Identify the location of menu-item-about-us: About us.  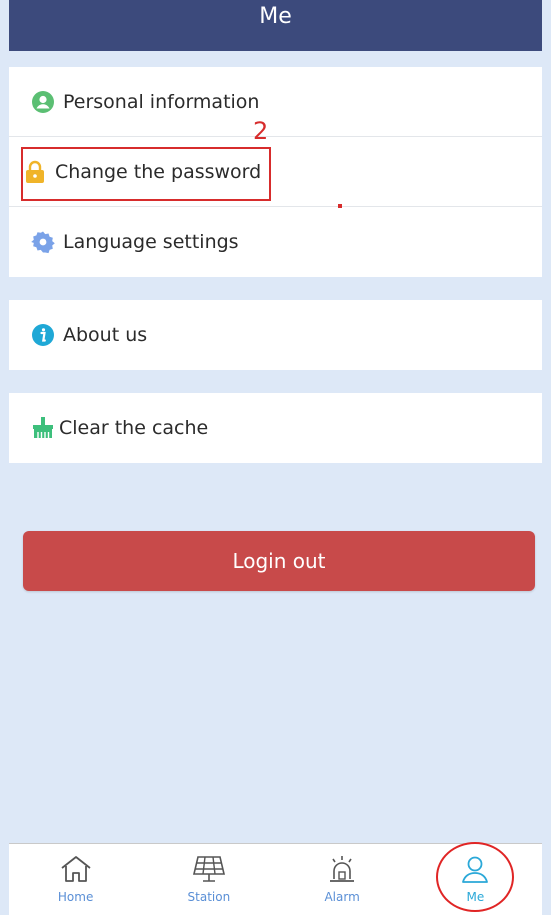
(275, 335).